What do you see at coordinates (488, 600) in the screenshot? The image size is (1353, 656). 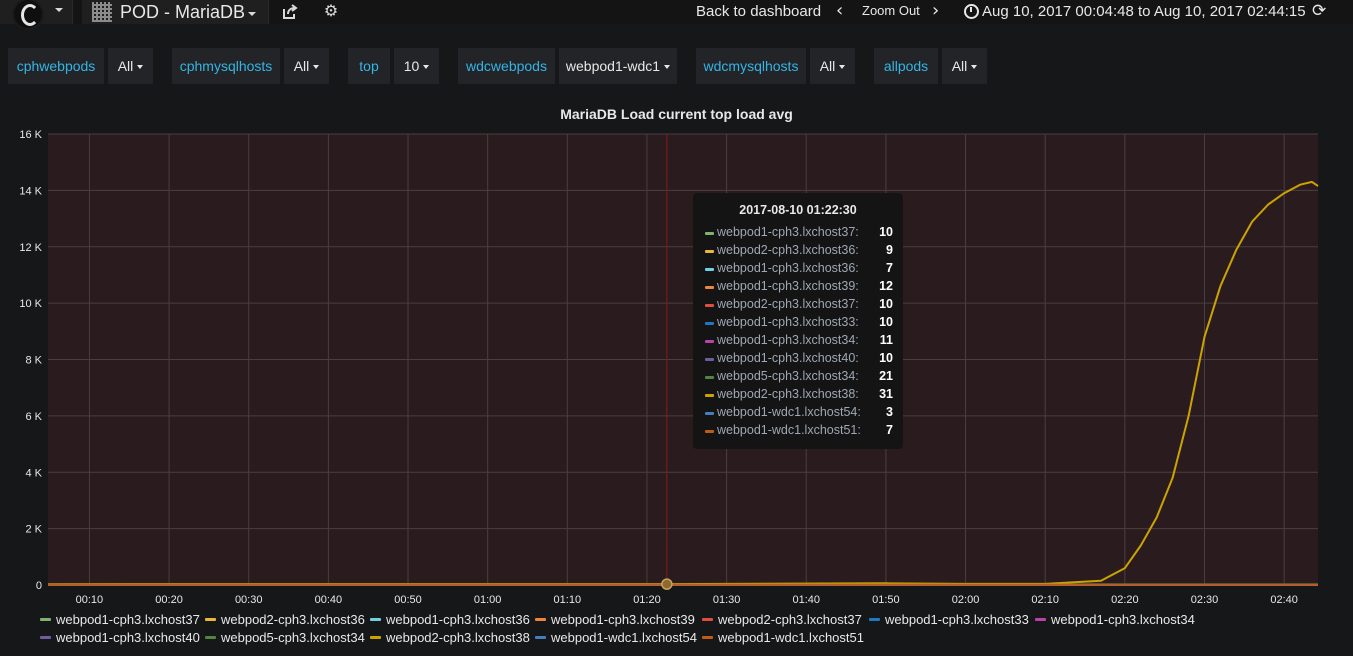 I see `x-tick-label: 01:00` at bounding box center [488, 600].